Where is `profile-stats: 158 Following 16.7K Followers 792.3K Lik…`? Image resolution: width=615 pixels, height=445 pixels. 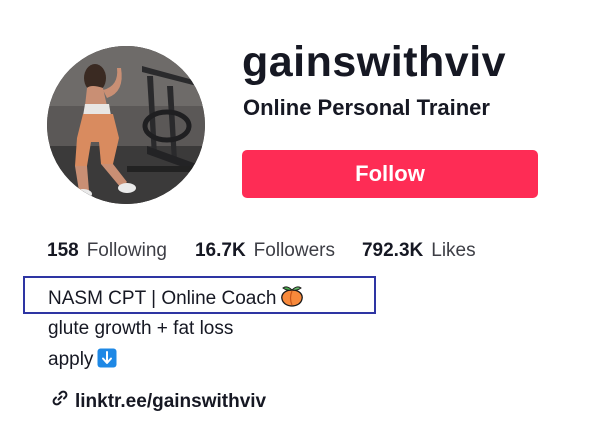 profile-stats: 158 Following 16.7K Followers 792.3K Lik… is located at coordinates (261, 251).